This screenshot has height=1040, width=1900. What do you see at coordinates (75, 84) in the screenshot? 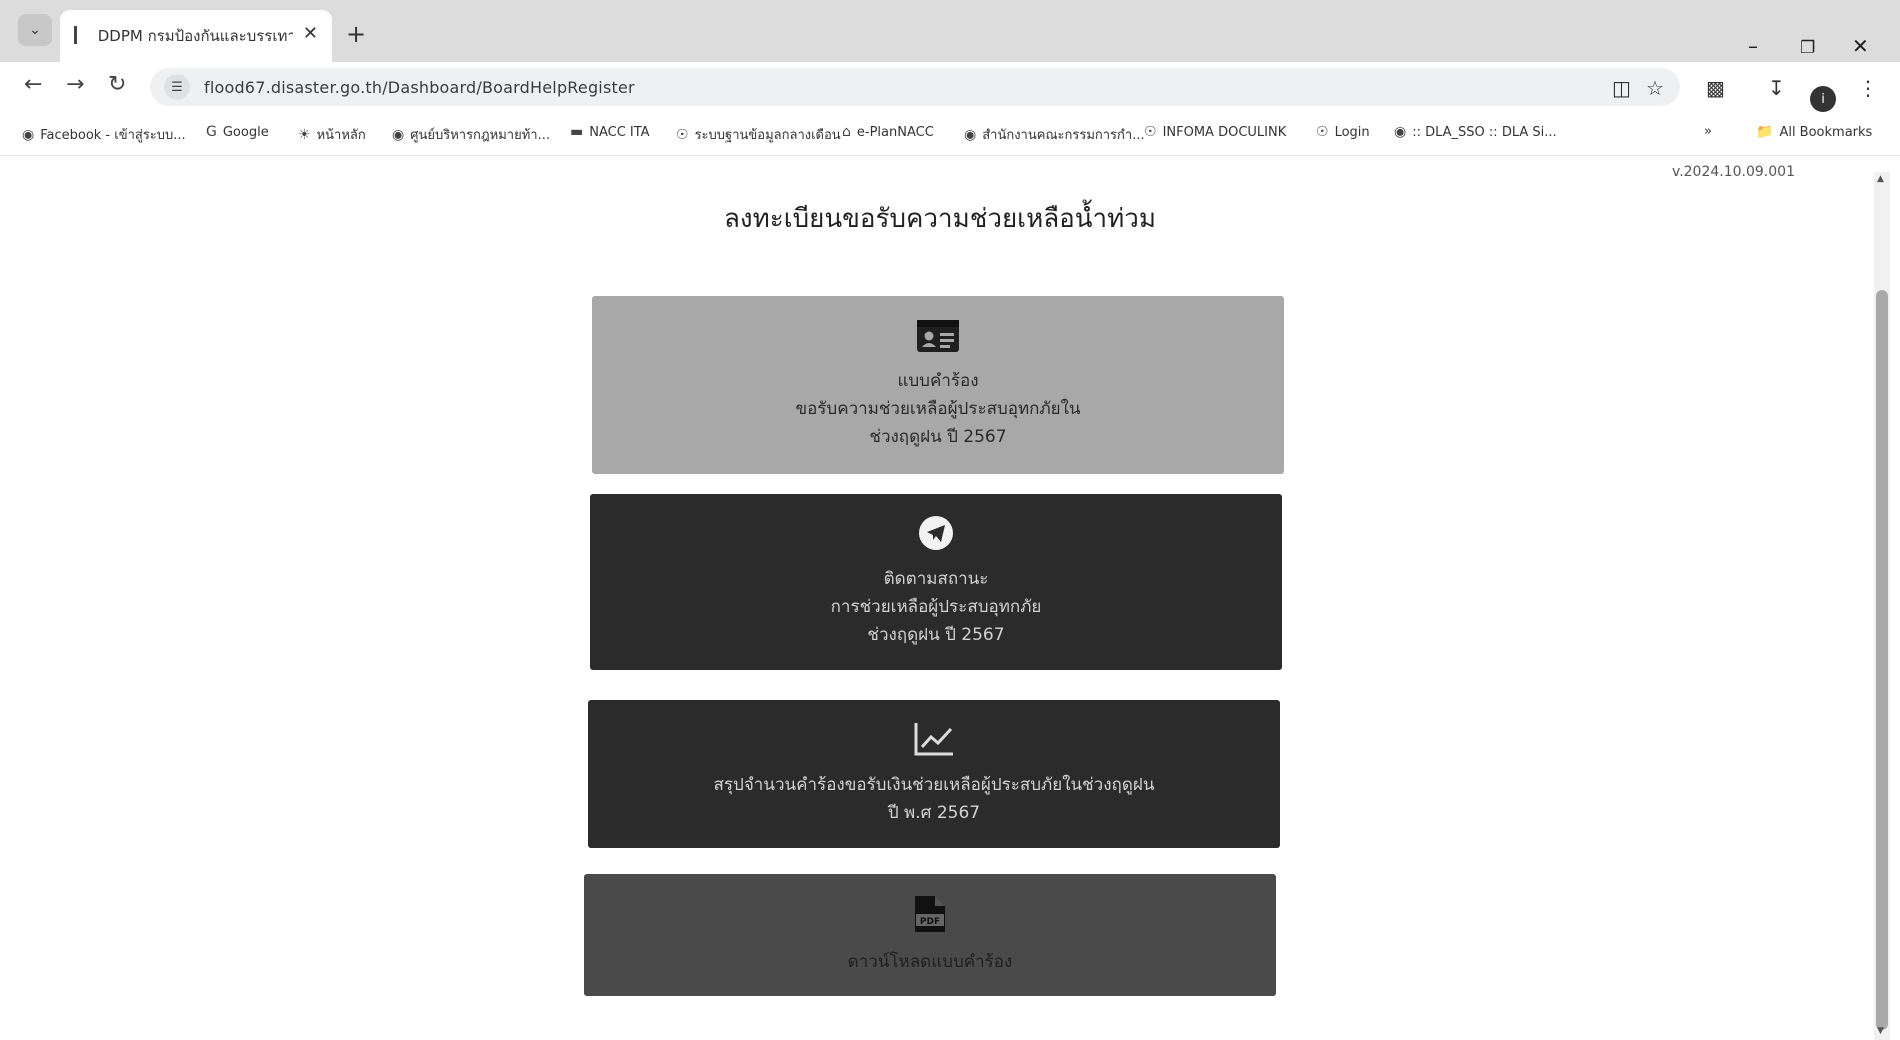
I see `forward-icon: →` at bounding box center [75, 84].